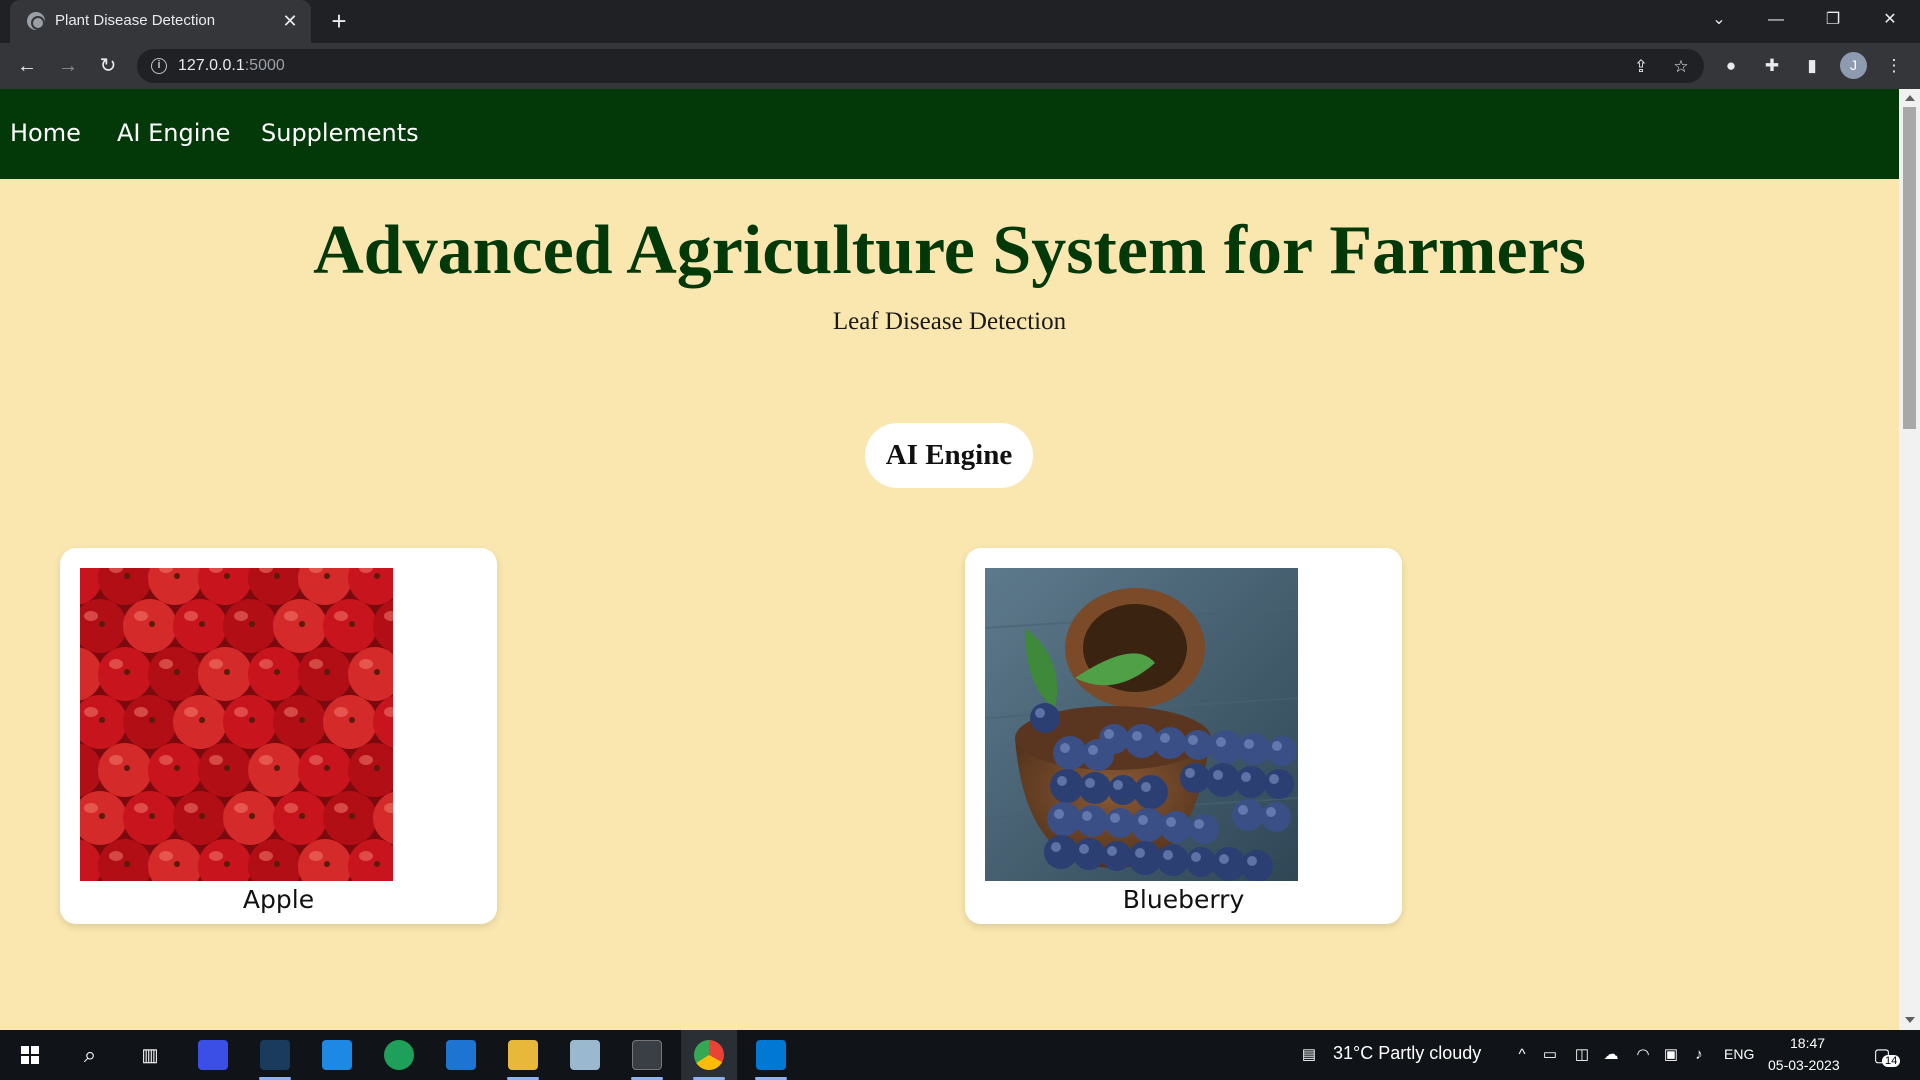  I want to click on page-scrollbar, so click(1909, 559).